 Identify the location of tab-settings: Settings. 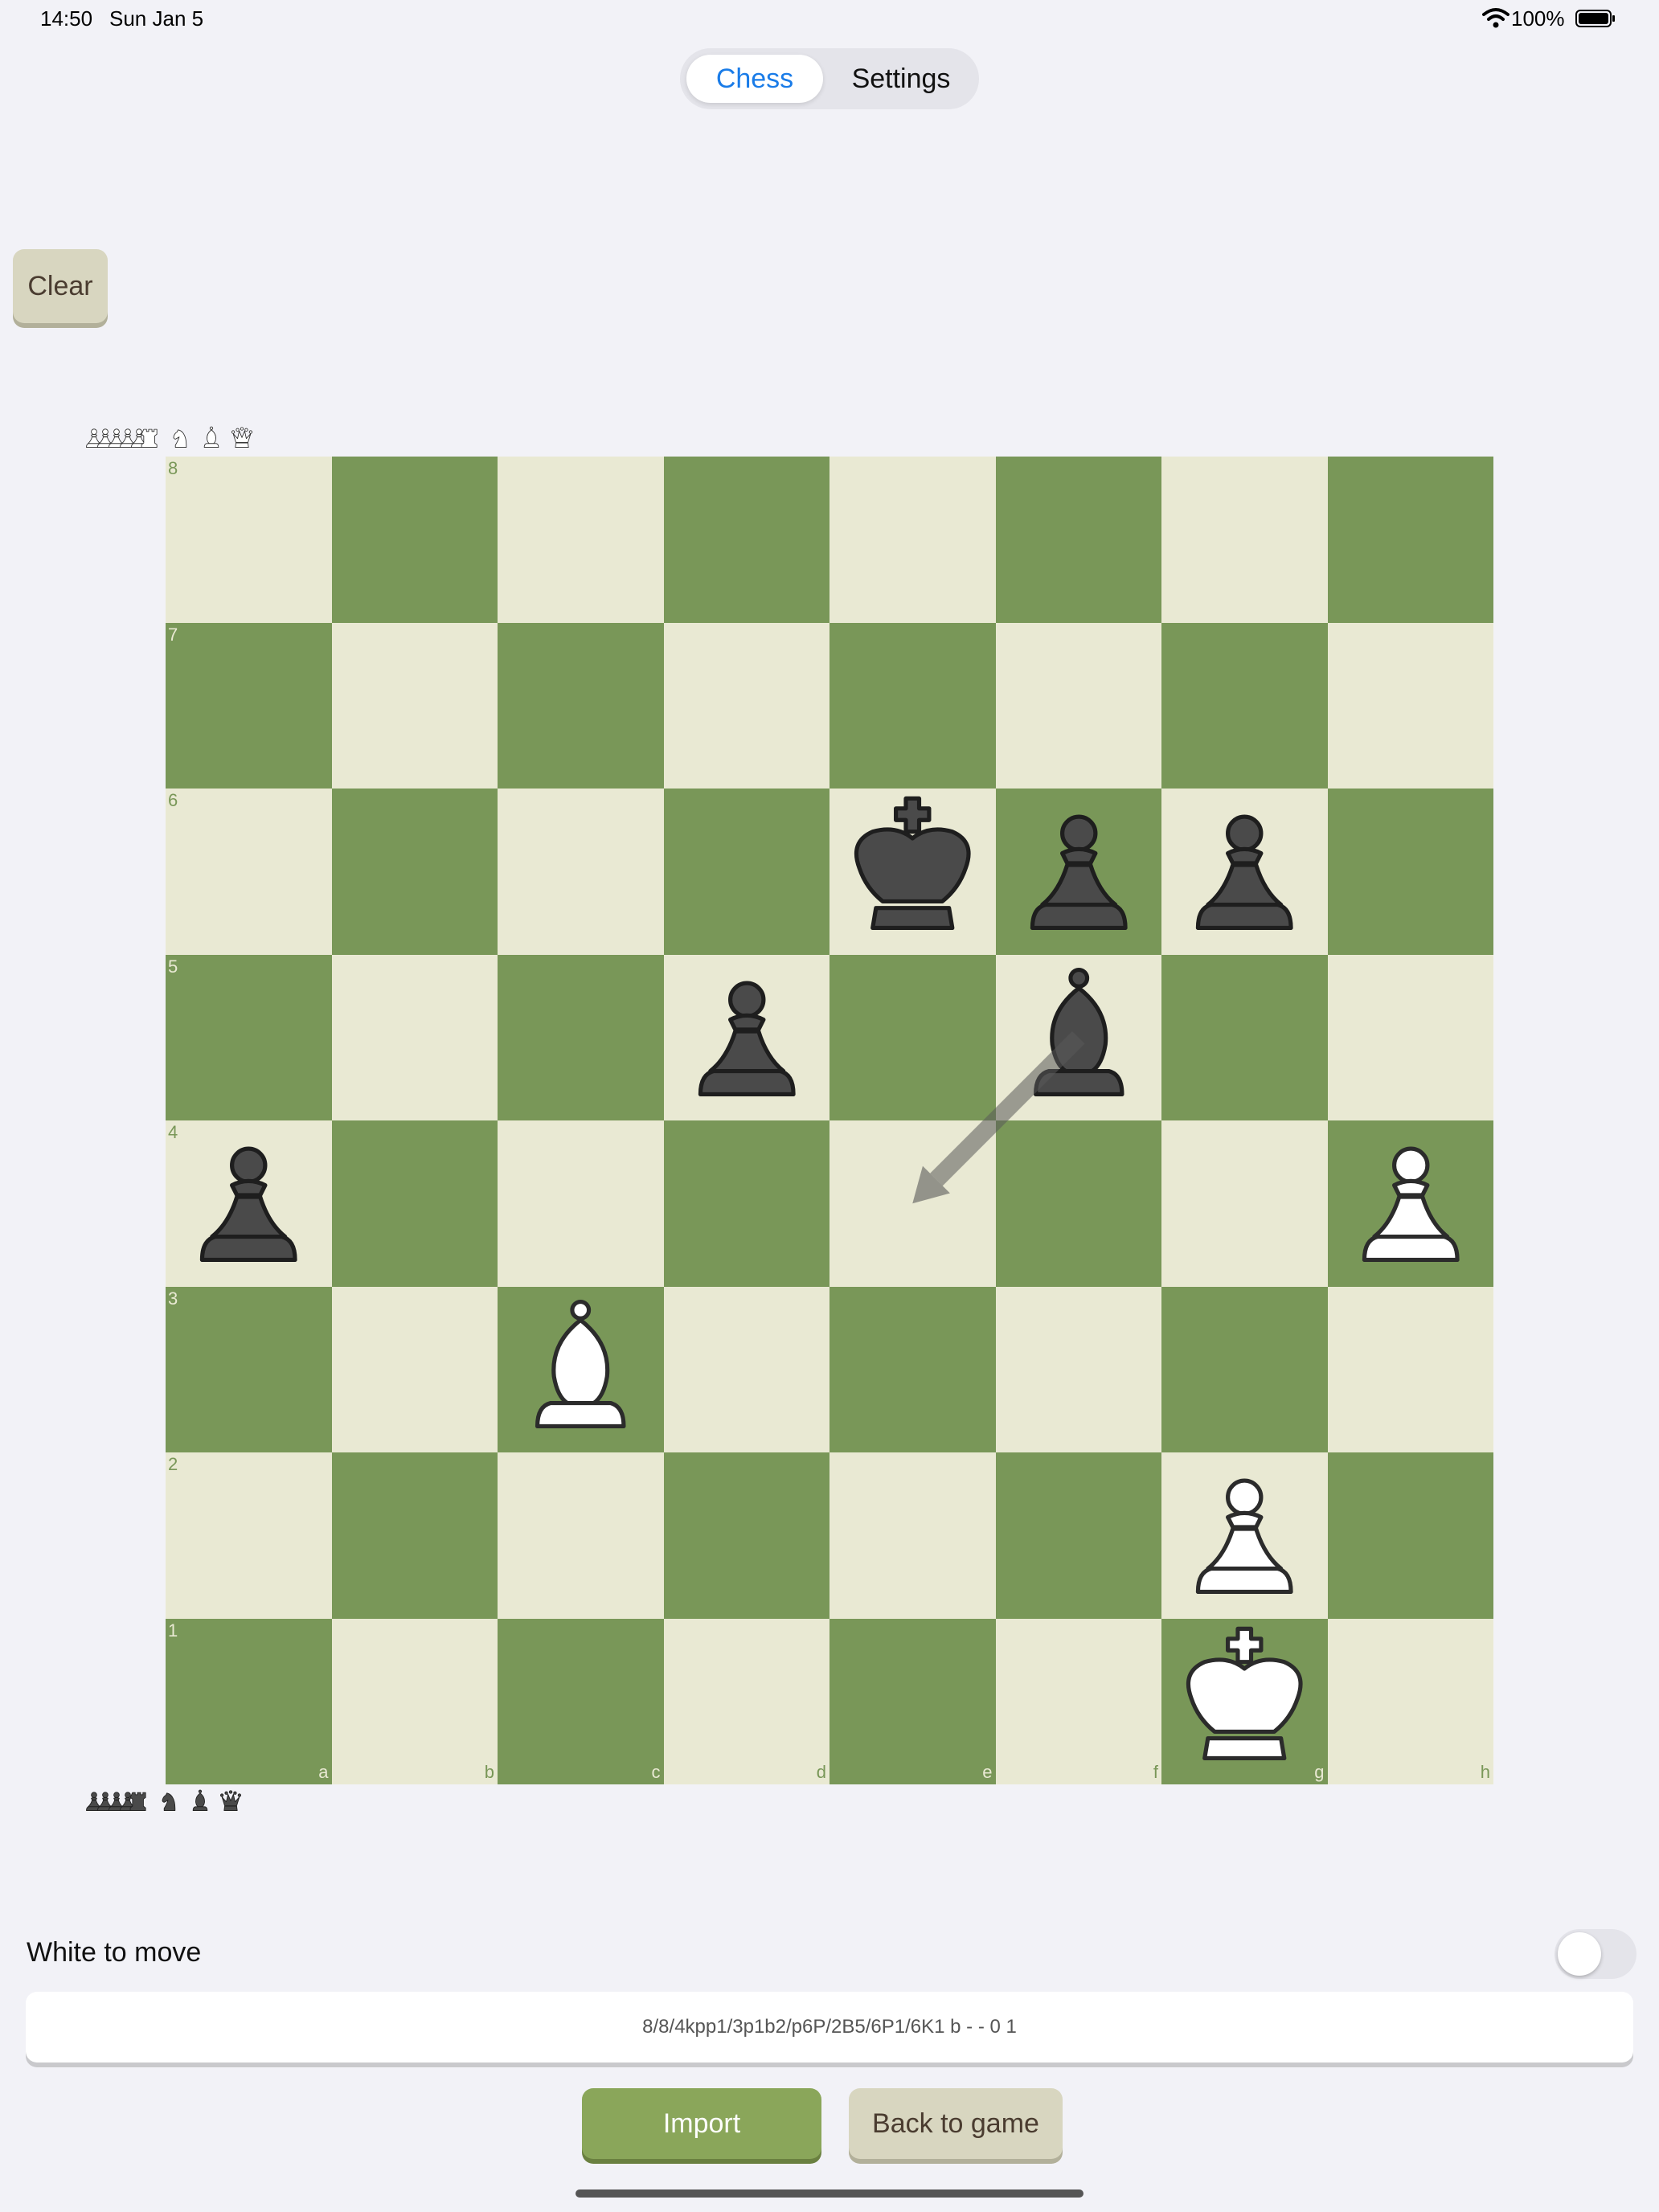
(901, 79).